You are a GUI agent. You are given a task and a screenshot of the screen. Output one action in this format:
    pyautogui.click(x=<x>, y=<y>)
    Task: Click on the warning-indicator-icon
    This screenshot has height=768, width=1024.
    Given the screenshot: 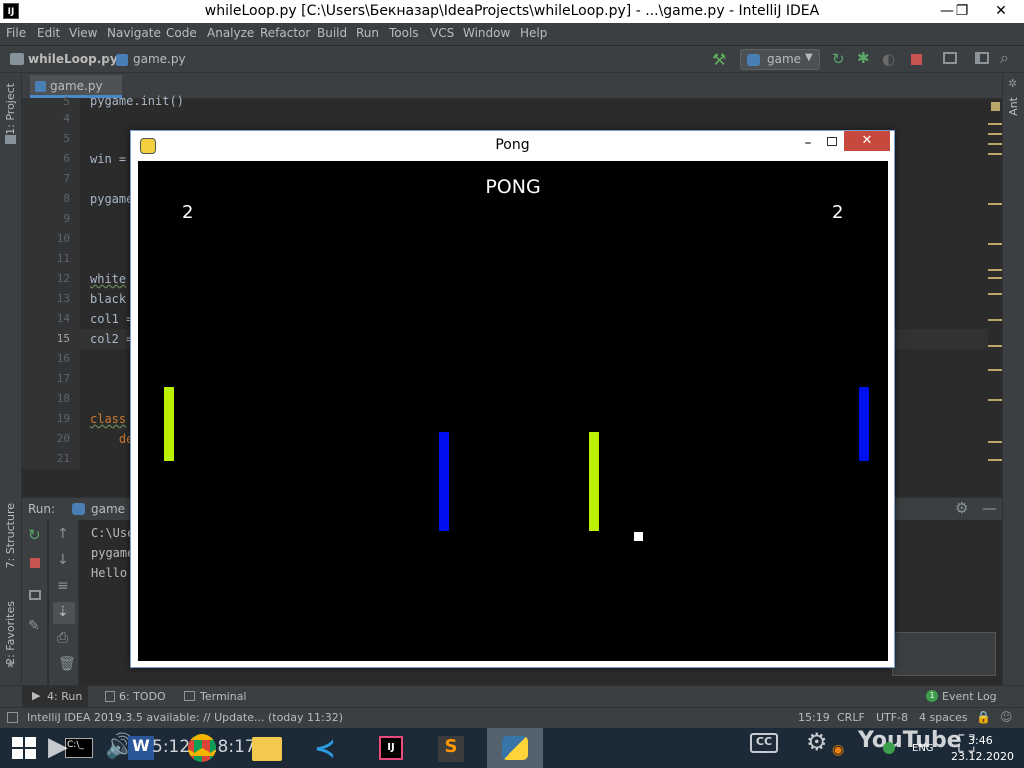 What is the action you would take?
    pyautogui.click(x=995, y=106)
    